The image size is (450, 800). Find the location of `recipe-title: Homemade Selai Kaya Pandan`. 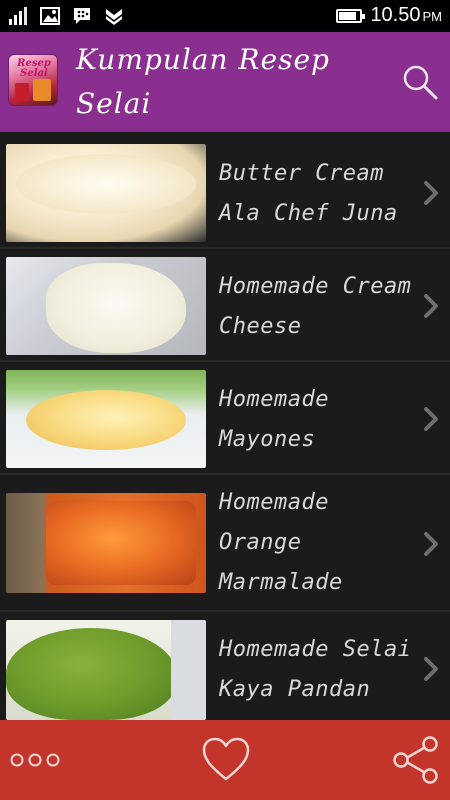

recipe-title: Homemade Selai Kaya Pandan is located at coordinates (315, 669).